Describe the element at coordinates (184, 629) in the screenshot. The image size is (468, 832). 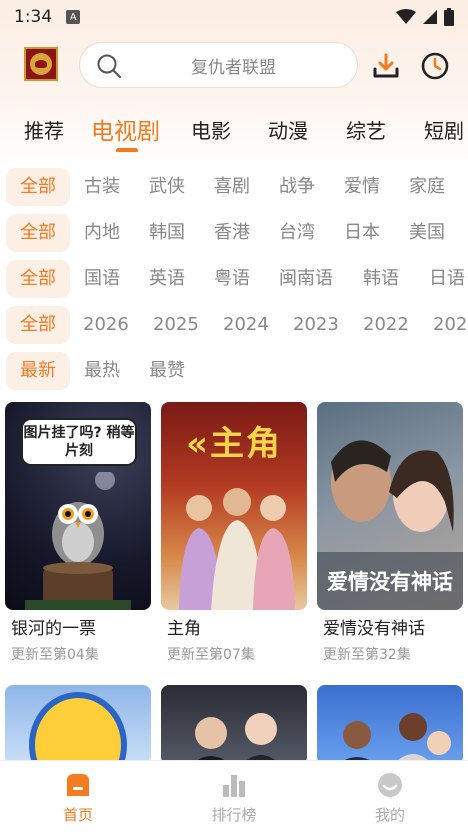
I see `show-title: 主角` at that location.